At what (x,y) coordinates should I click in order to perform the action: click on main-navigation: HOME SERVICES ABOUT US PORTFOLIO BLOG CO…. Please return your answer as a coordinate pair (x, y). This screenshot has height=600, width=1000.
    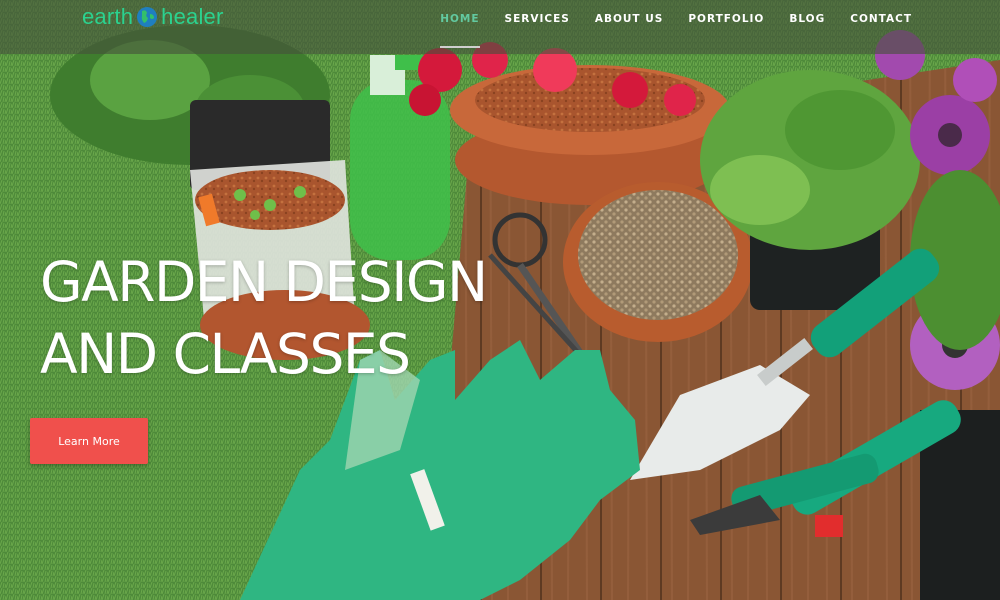
    Looking at the image, I should click on (676, 24).